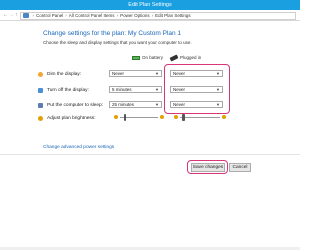 This screenshot has height=250, width=320. Describe the element at coordinates (26, 15) in the screenshot. I see `control-panel-icon` at that location.